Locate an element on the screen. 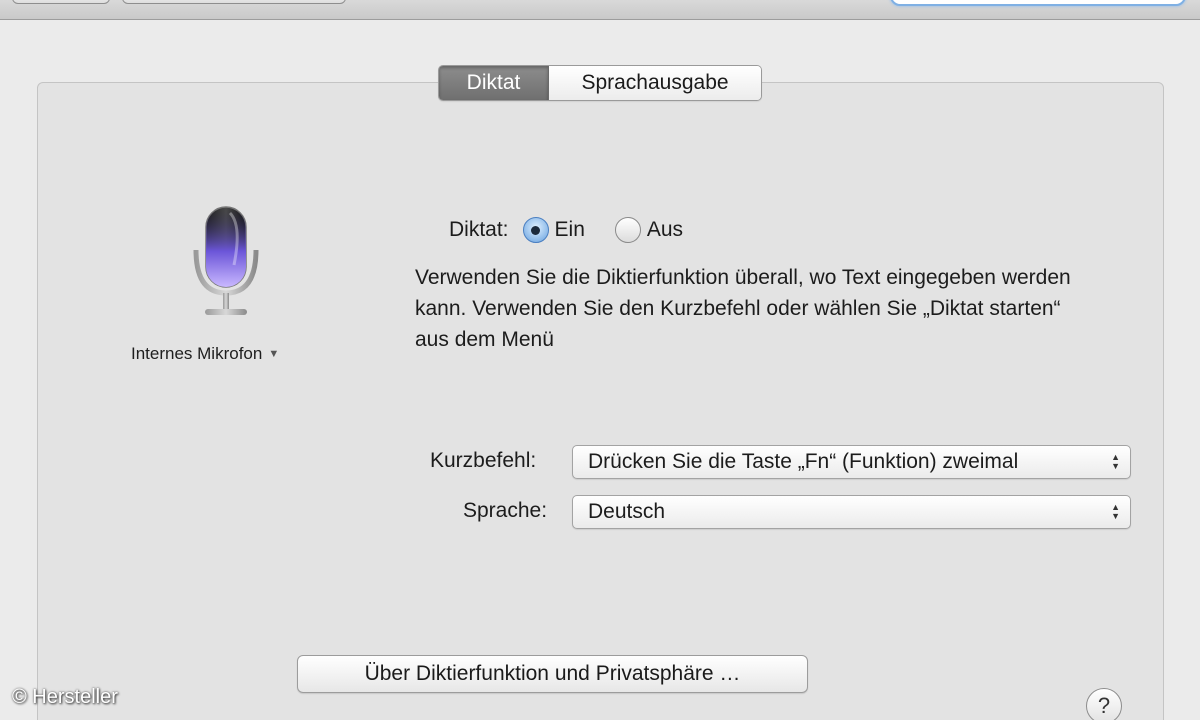 This screenshot has height=720, width=1200. dictation-on-option: Ein is located at coordinates (553, 230).